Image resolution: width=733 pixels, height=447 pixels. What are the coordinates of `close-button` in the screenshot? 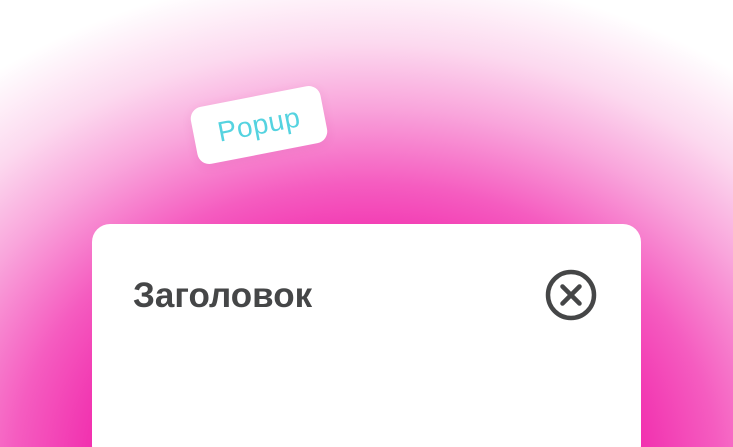 It's located at (571, 295).